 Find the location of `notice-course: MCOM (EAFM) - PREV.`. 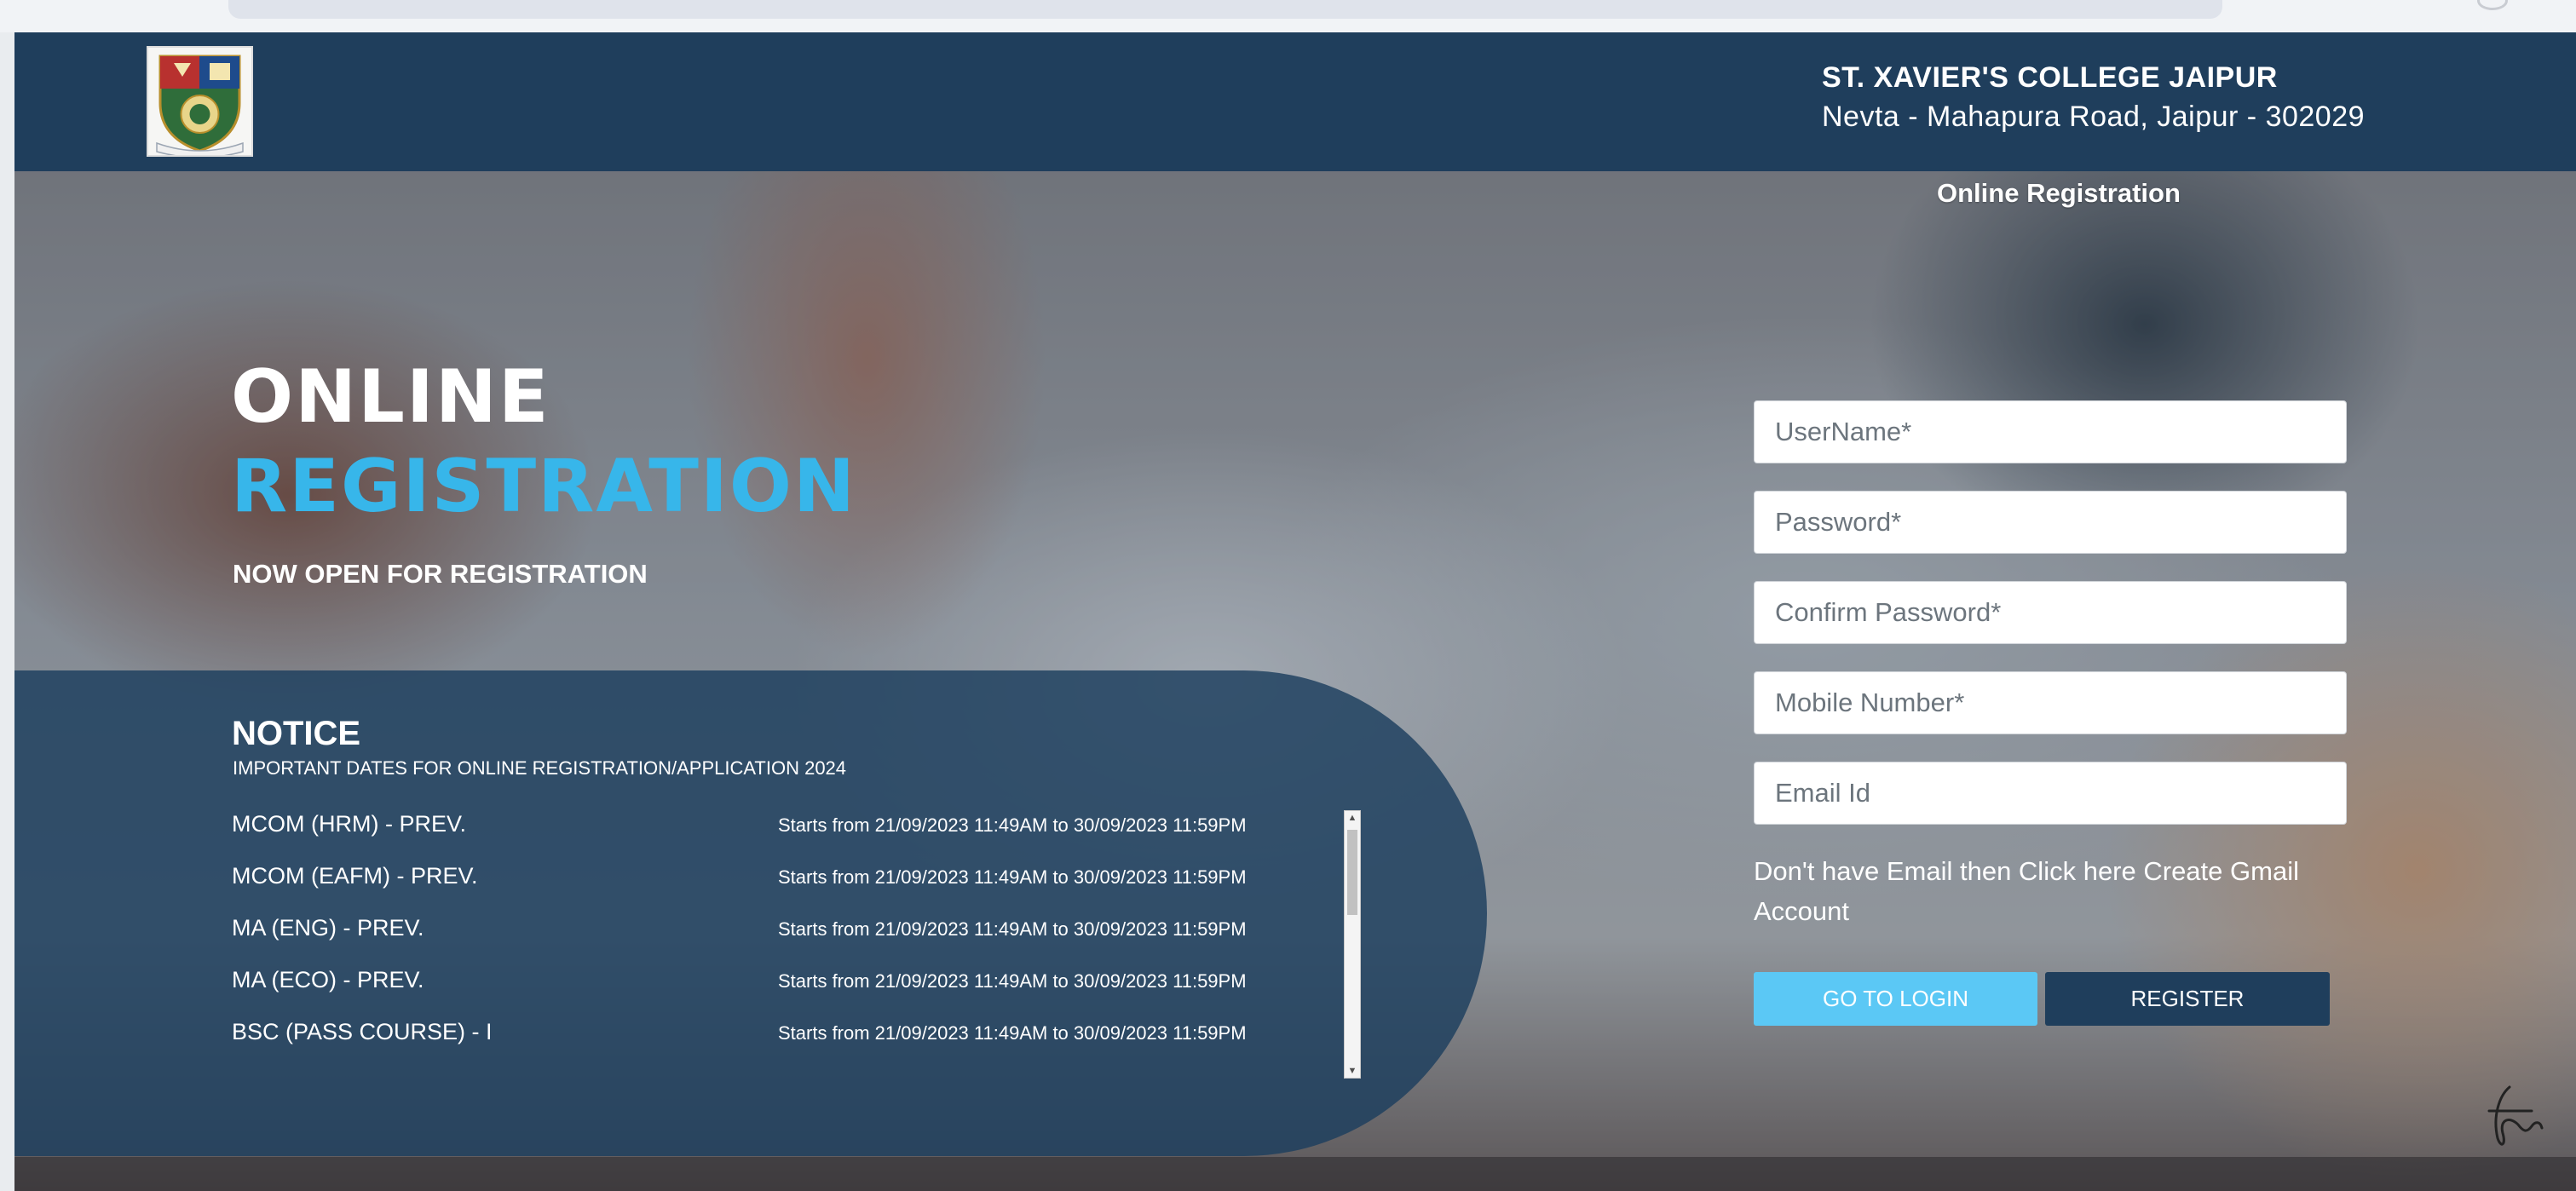

notice-course: MCOM (EAFM) - PREV. is located at coordinates (355, 876).